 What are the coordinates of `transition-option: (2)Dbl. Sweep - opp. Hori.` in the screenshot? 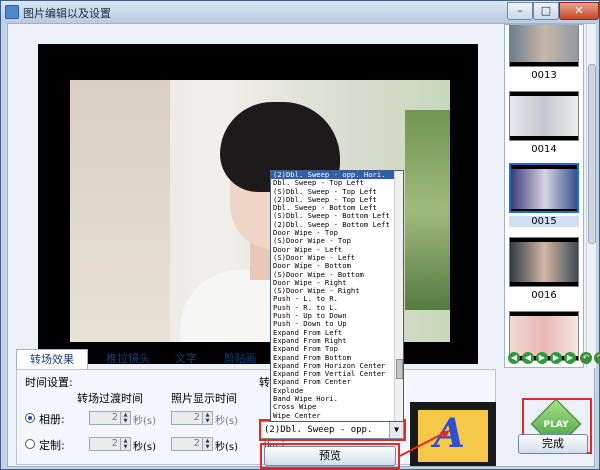 It's located at (333, 175).